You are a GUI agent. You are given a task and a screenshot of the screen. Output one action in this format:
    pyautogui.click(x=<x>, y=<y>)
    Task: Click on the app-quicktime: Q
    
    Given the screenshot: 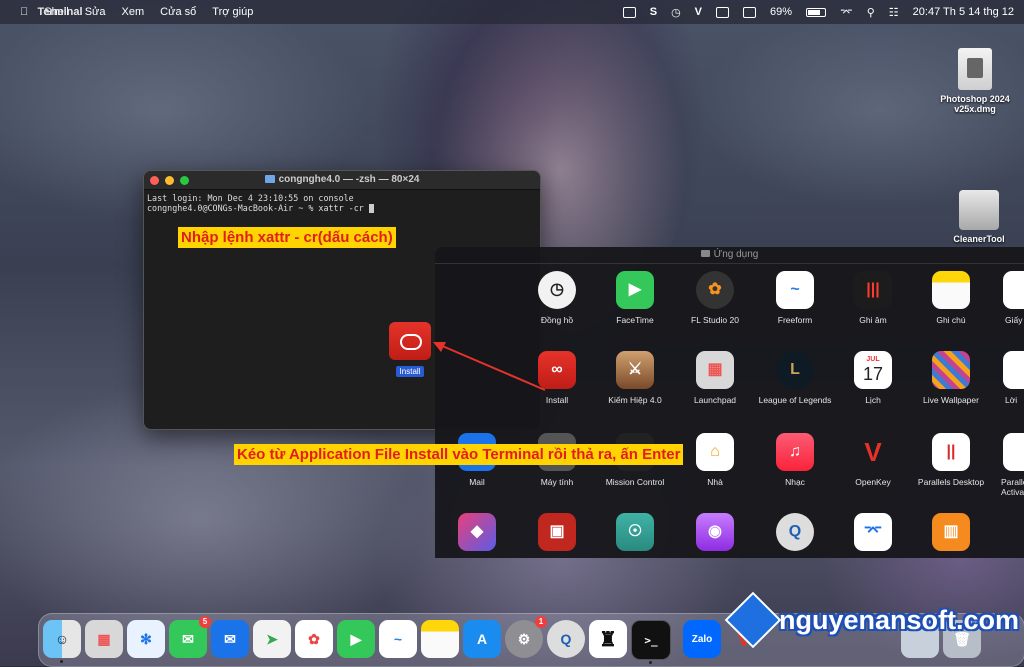 What is the action you would take?
    pyautogui.click(x=795, y=535)
    